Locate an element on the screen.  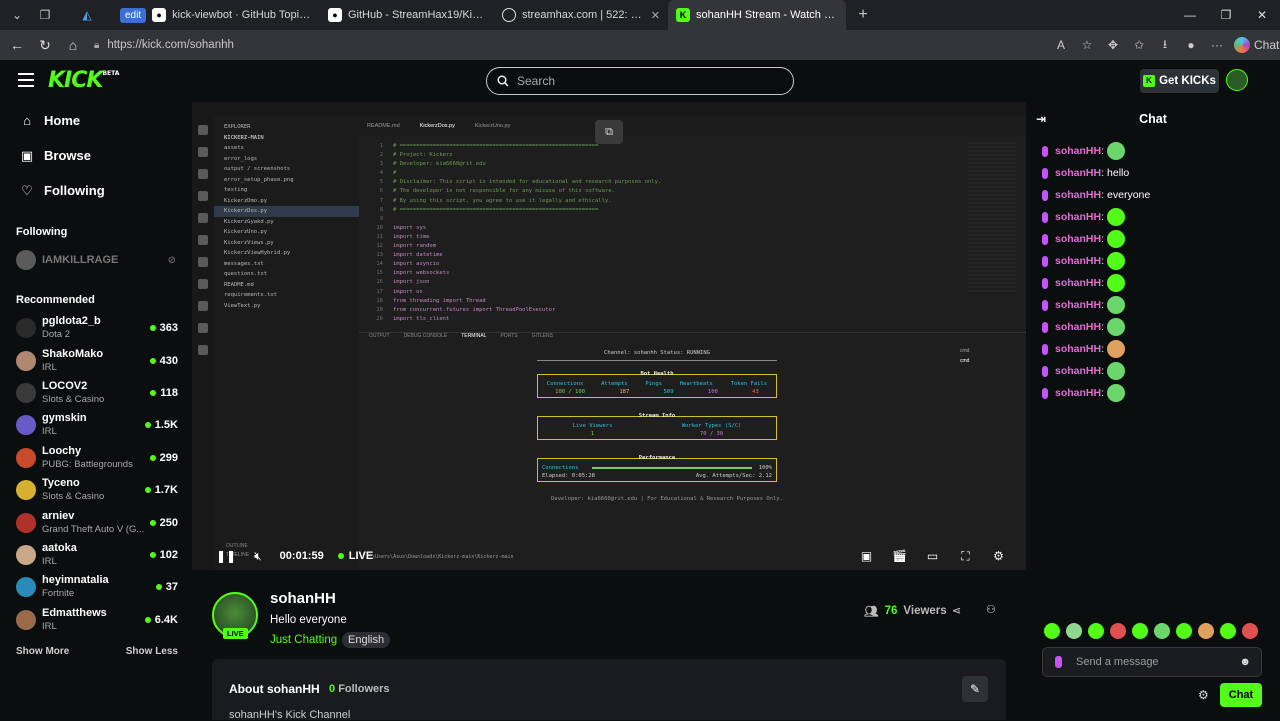
recommended-channel: gymskin IRL 1.5K is located at coordinates (96, 425).